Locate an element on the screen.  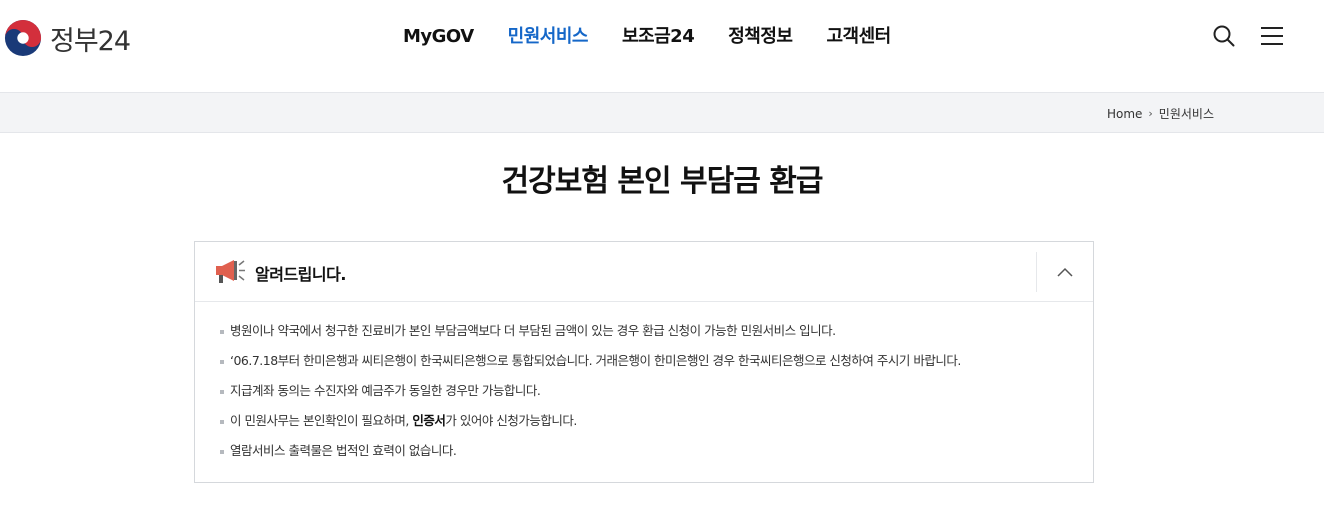
logo: 정부24 is located at coordinates (67, 38).